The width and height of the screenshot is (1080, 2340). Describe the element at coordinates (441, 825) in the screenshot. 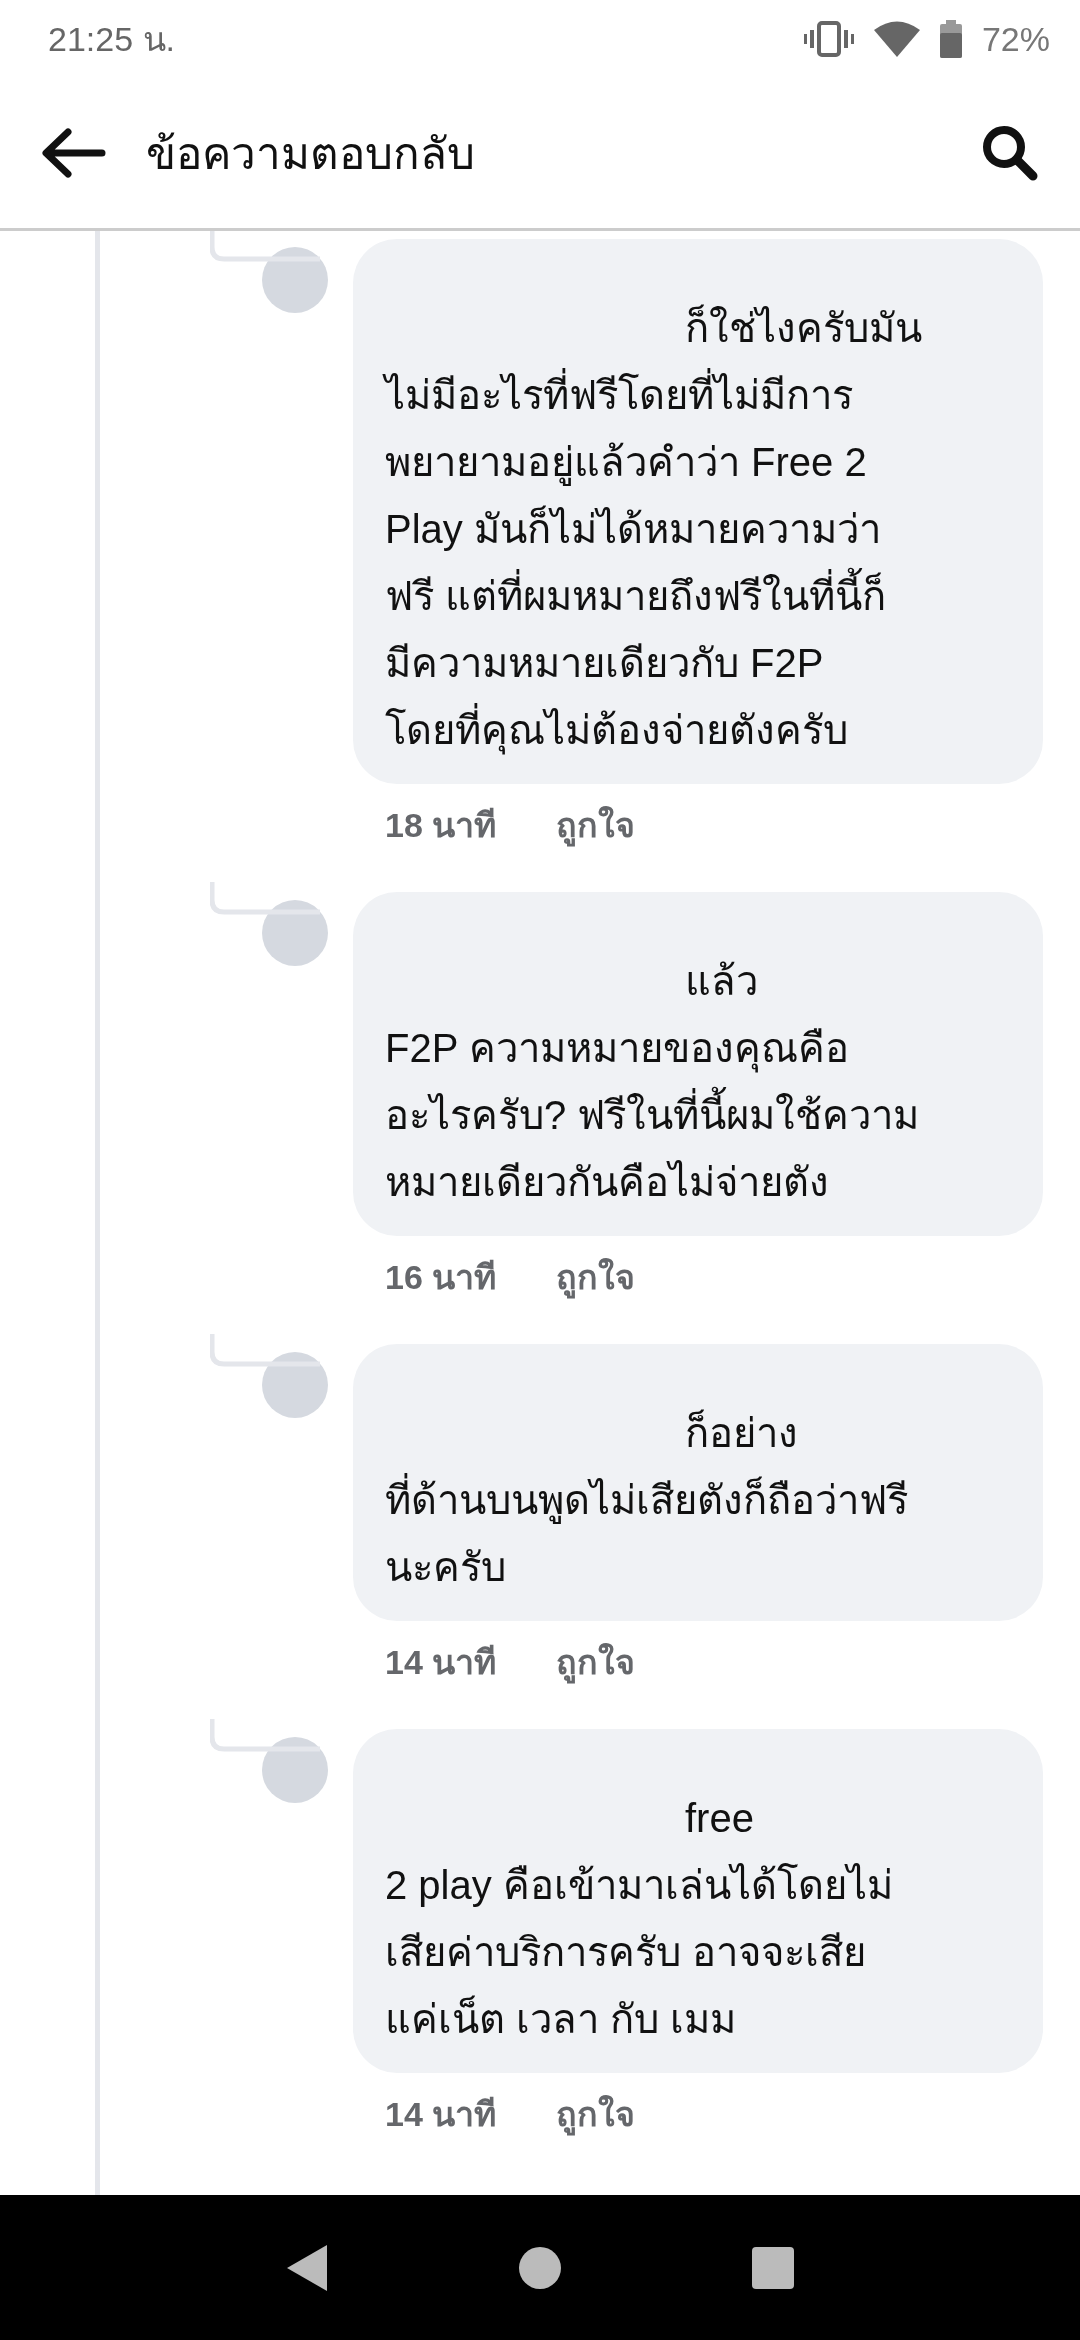

I see `comment-time: 18 นาที` at that location.